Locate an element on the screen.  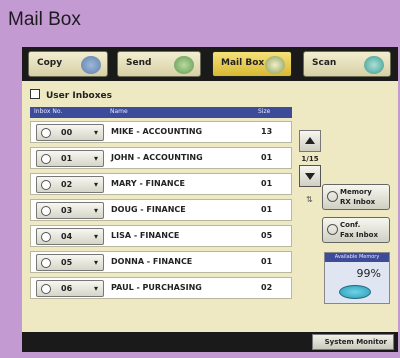
status-bar: System Monitor is located at coordinates (210, 342).